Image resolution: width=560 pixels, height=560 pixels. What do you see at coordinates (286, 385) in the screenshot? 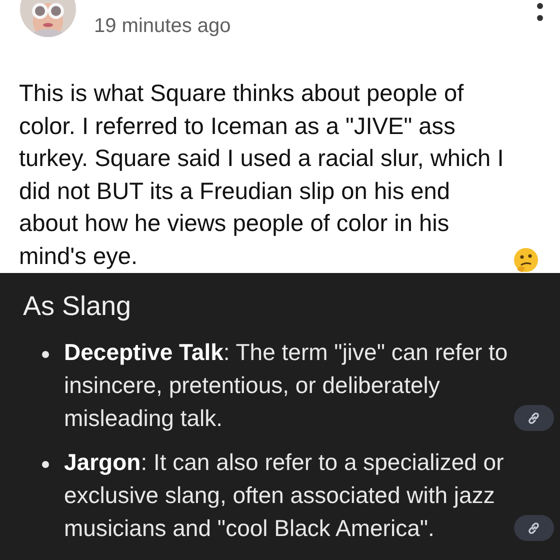
I see `definition-text: Deceptive Talk: The term "jive" can refer to insincere, pretentious, or deliberately misleading talk.` at bounding box center [286, 385].